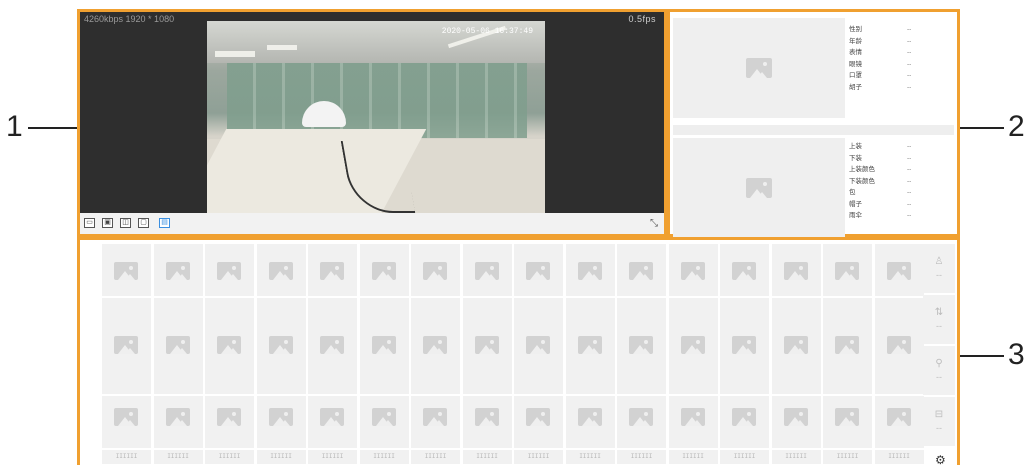 The image size is (1033, 467). I want to click on video-frame: 2020-05-06 16:37:49, so click(376, 117).